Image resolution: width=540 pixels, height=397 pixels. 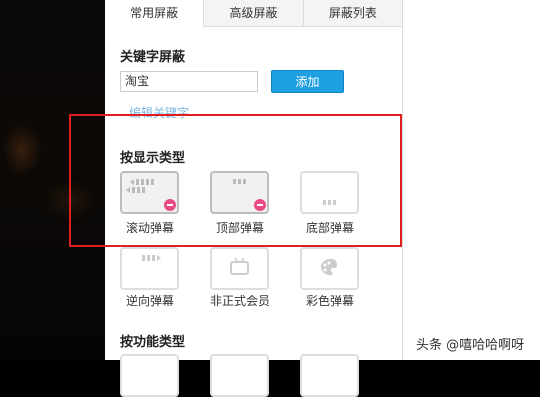 What do you see at coordinates (153, 342) in the screenshot?
I see `function-type-title: 按功能类型` at bounding box center [153, 342].